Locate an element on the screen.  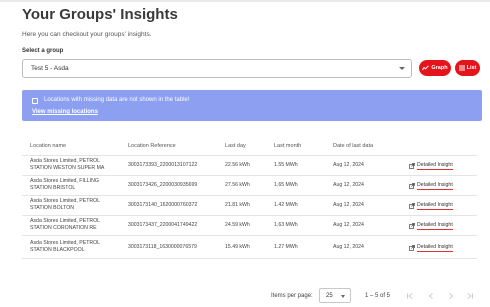
banner-checkbox is located at coordinates (35, 101).